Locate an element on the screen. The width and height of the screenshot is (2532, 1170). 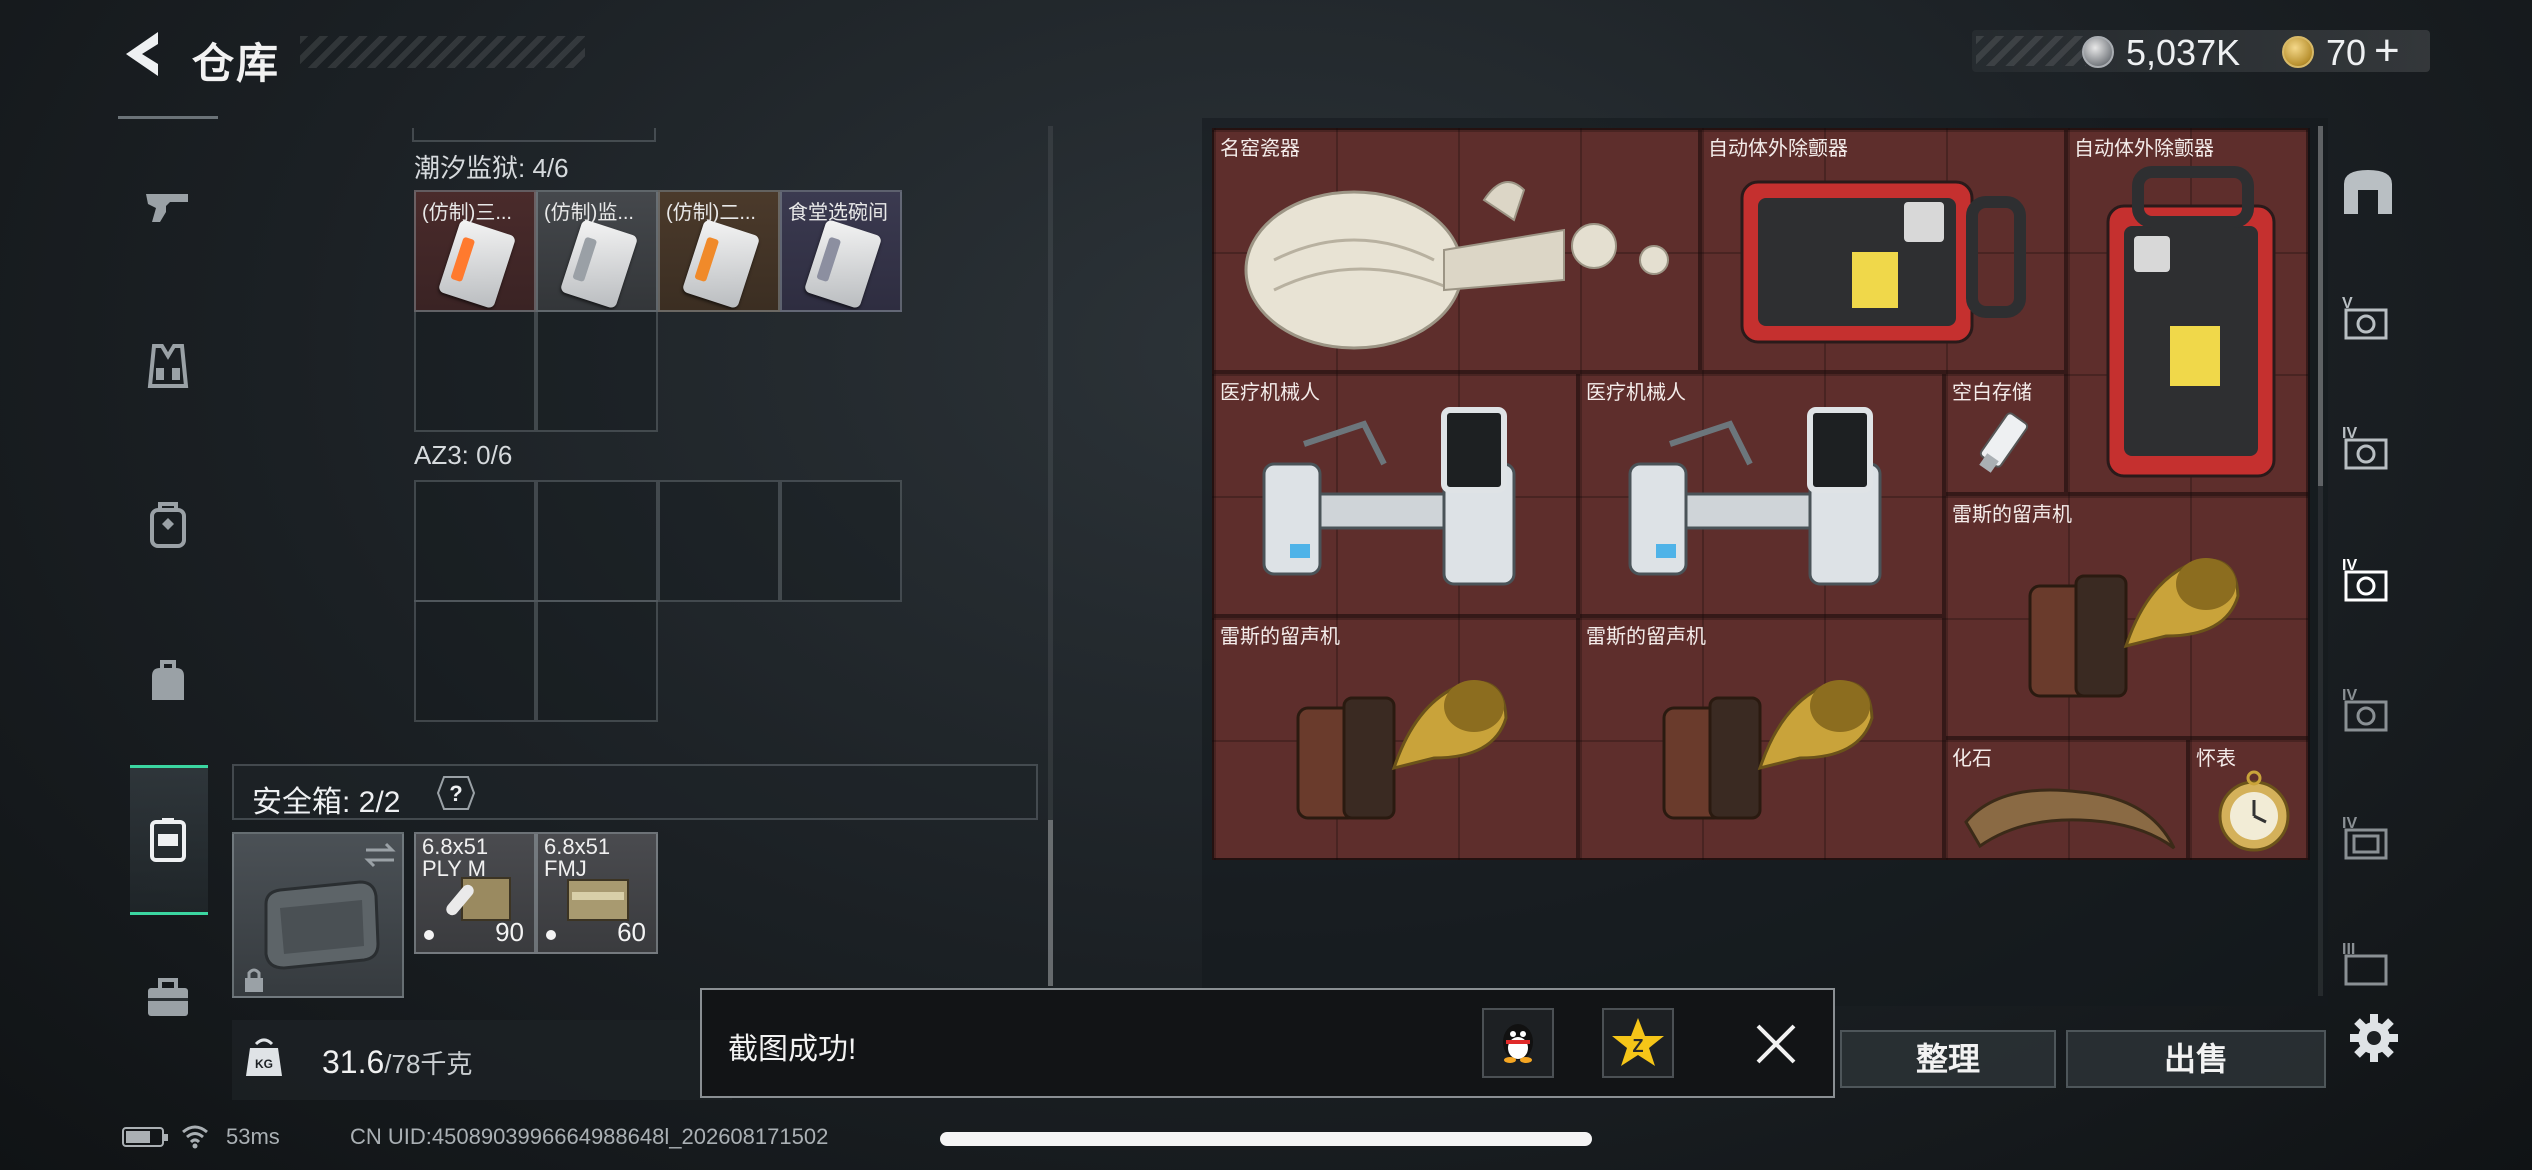
sell-button: 出售 is located at coordinates (2196, 1059).